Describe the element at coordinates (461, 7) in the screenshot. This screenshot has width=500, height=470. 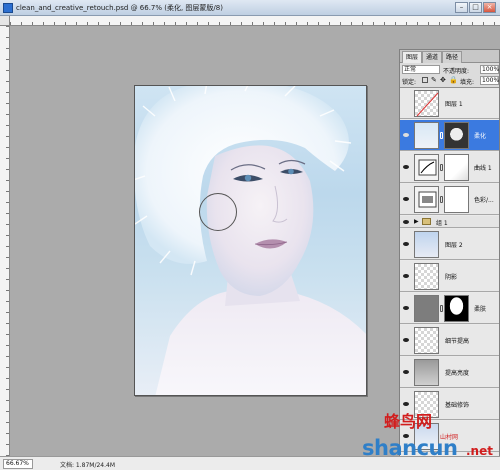
I see `minimize-button: –` at that location.